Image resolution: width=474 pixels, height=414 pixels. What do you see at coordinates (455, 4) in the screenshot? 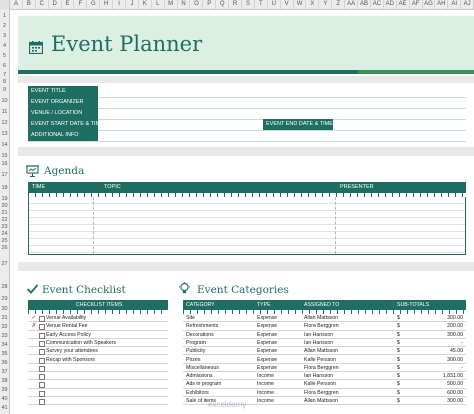
I see `column-header: AI` at bounding box center [455, 4].